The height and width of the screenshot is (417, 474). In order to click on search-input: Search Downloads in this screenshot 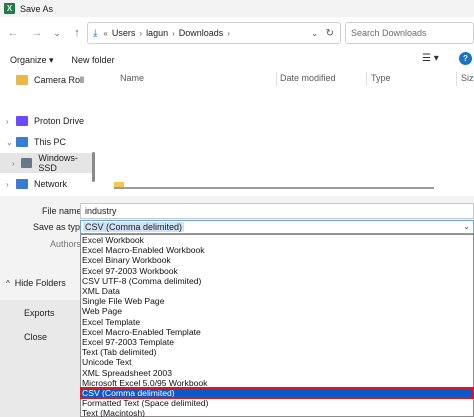, I will do `click(409, 33)`.